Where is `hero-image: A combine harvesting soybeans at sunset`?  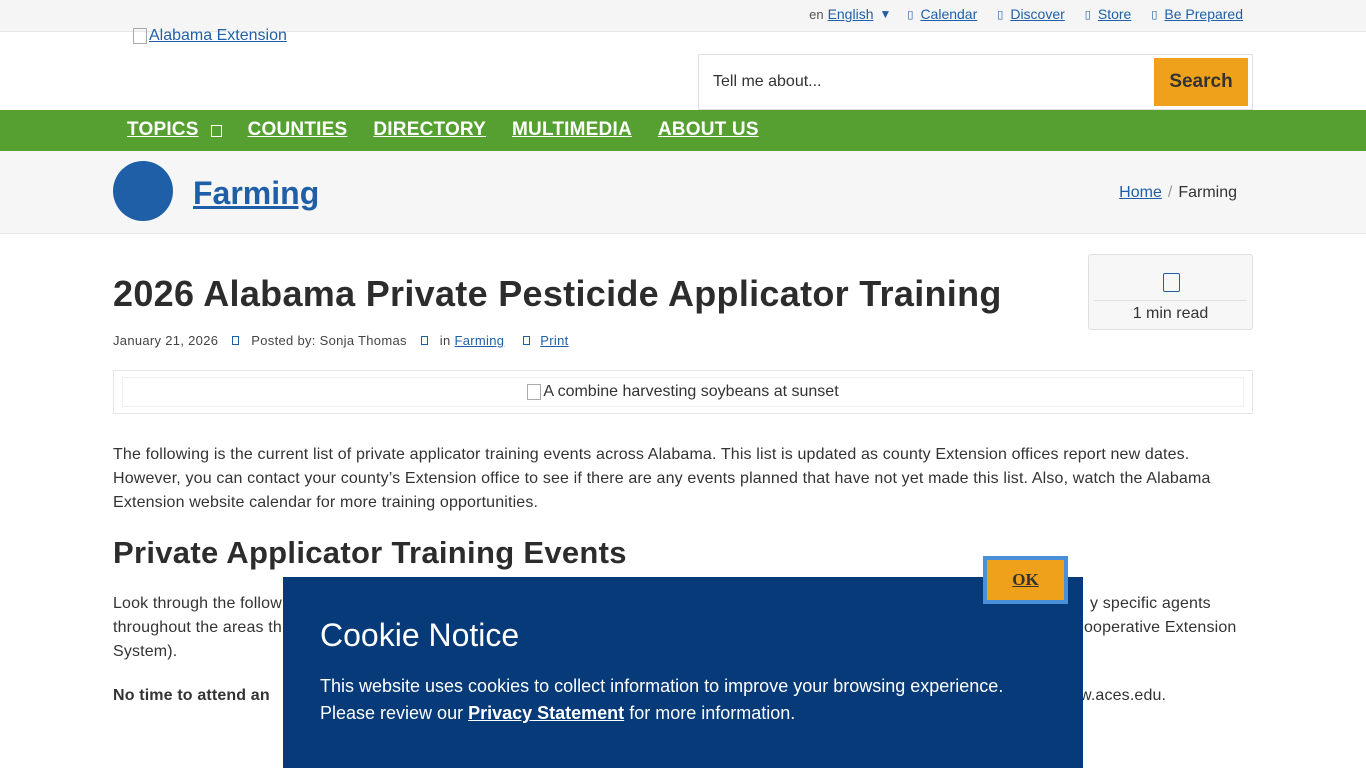 hero-image: A combine harvesting soybeans at sunset is located at coordinates (683, 392).